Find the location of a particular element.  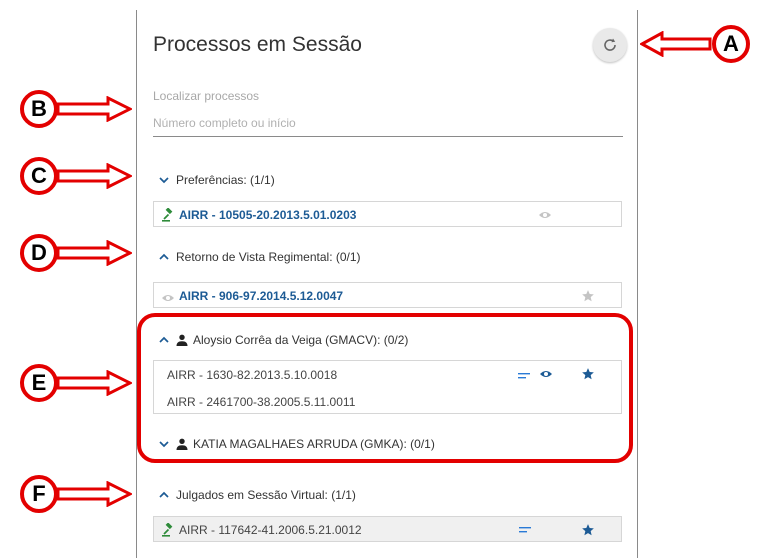

panel-right-border is located at coordinates (637, 284).